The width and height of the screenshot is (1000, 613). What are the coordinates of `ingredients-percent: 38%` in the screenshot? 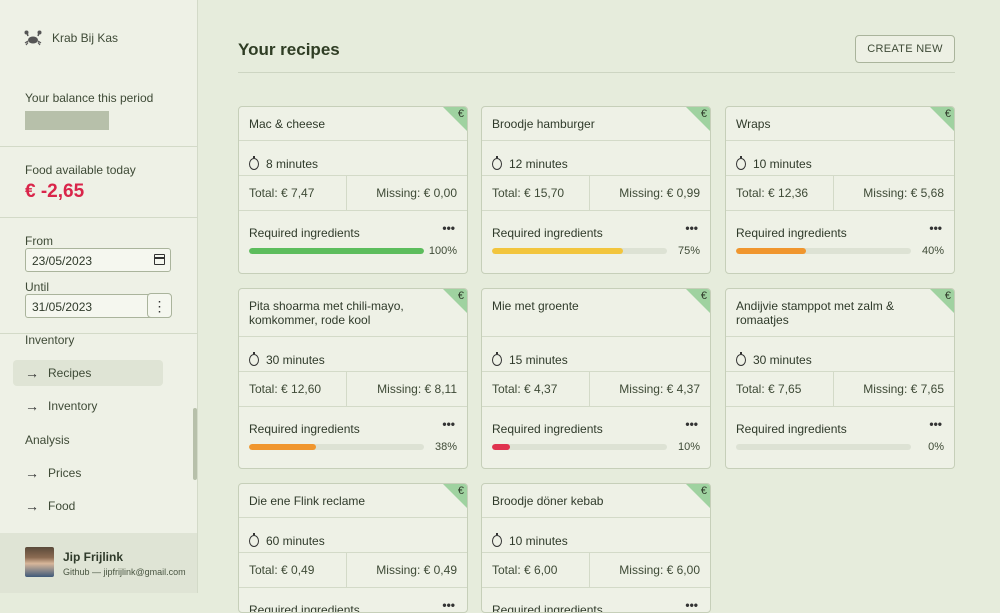 It's located at (445, 447).